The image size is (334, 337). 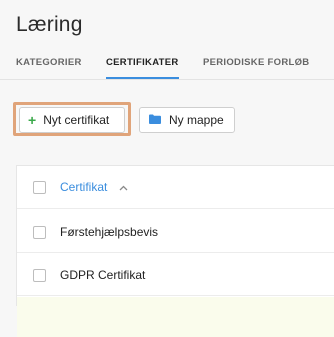 What do you see at coordinates (175, 232) in the screenshot?
I see `table-row: Førstehjælpsbevis` at bounding box center [175, 232].